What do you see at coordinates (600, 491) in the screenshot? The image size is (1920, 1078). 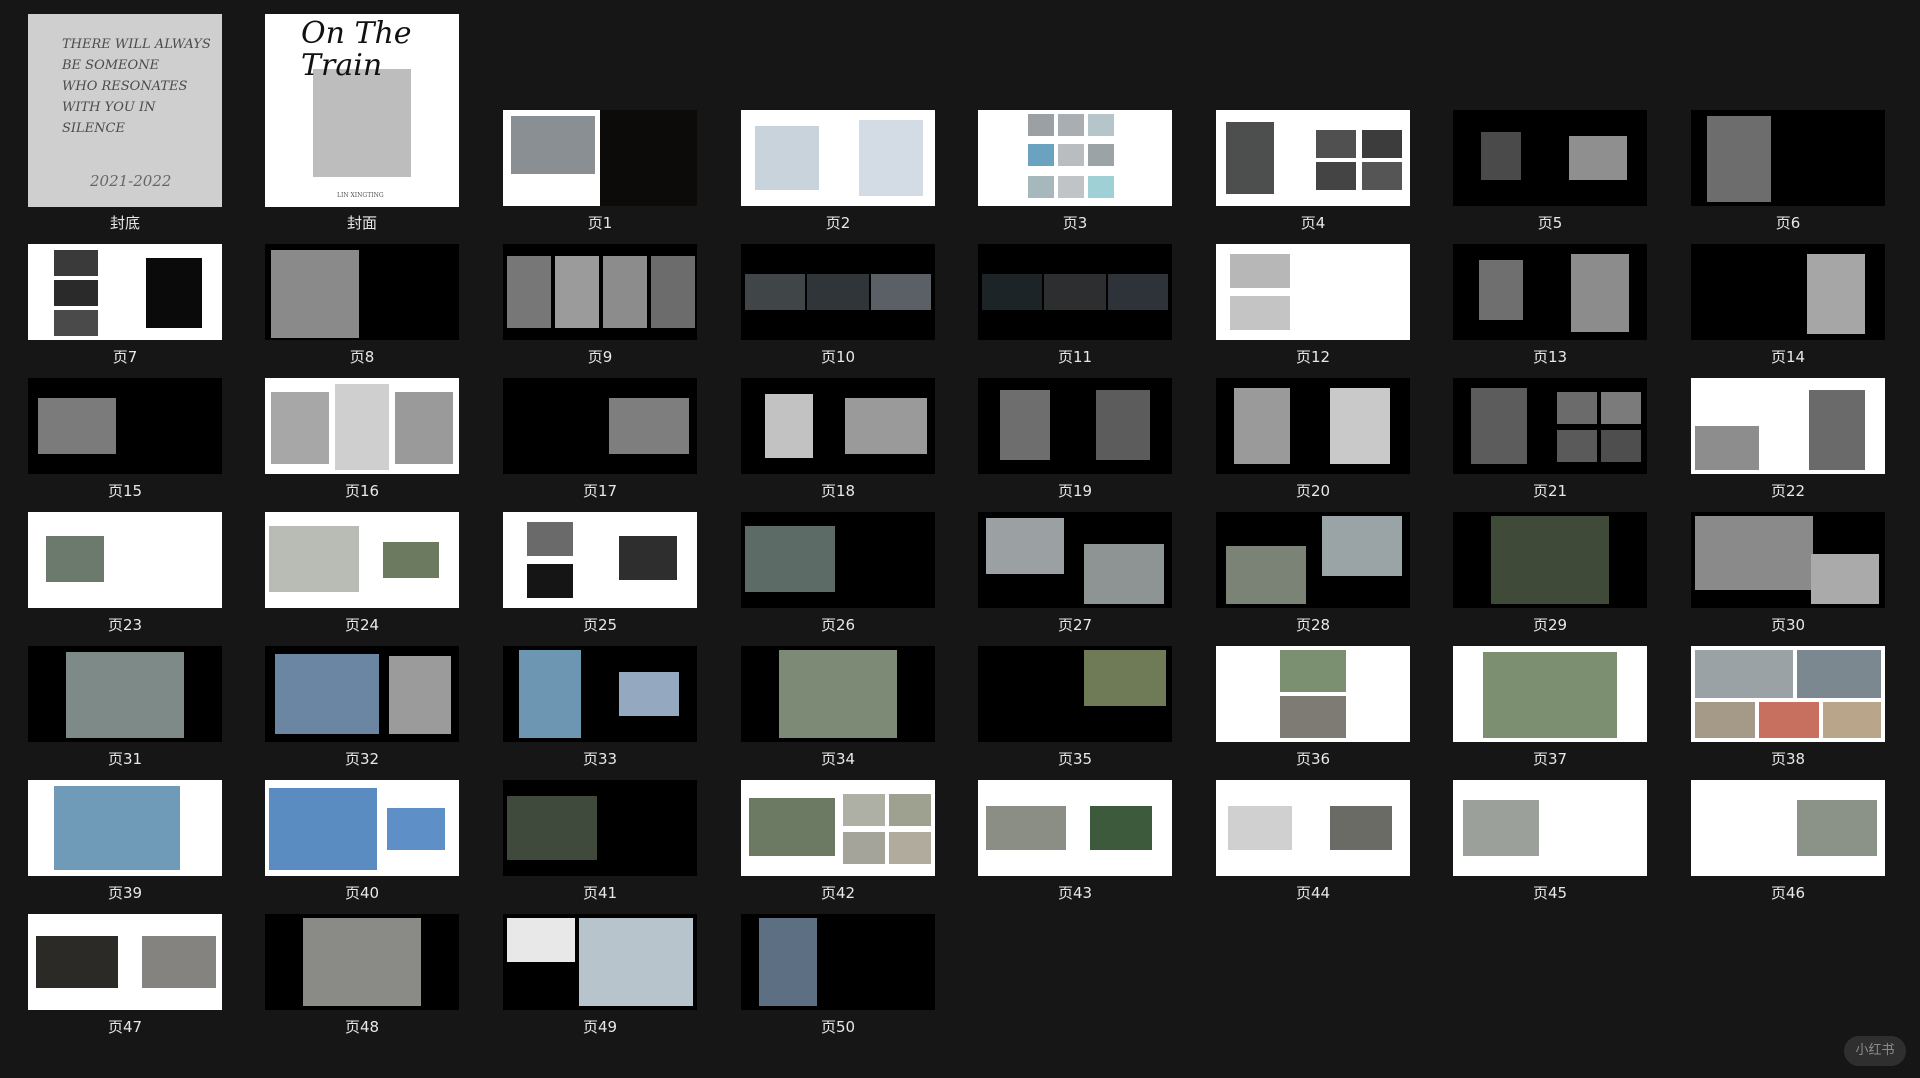 I see `page-label: 页17` at bounding box center [600, 491].